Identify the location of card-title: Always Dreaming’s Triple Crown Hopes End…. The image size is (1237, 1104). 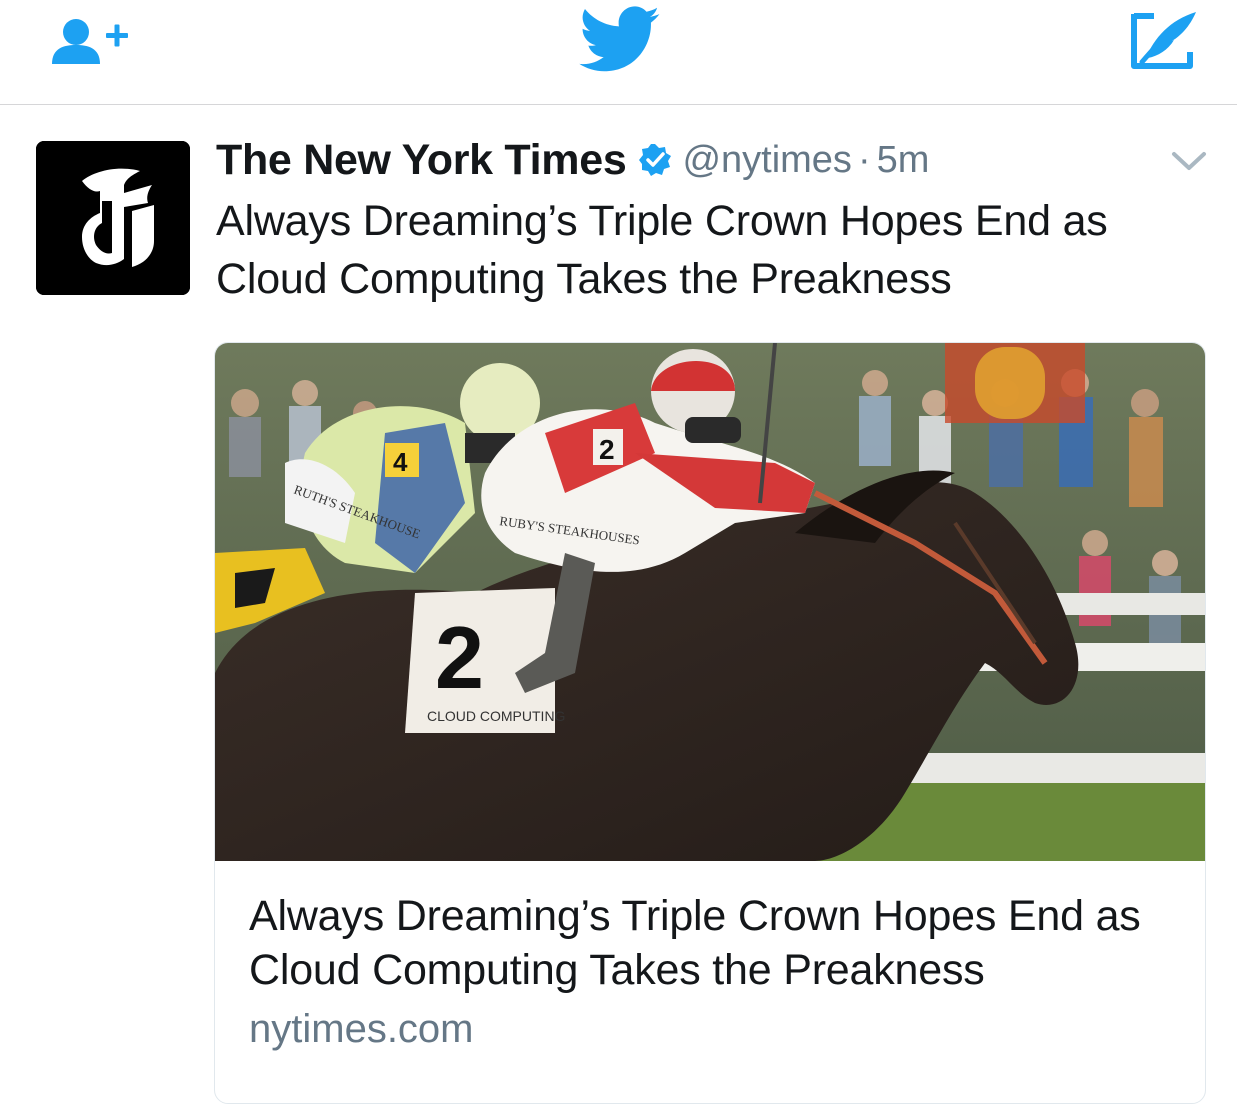
(714, 943).